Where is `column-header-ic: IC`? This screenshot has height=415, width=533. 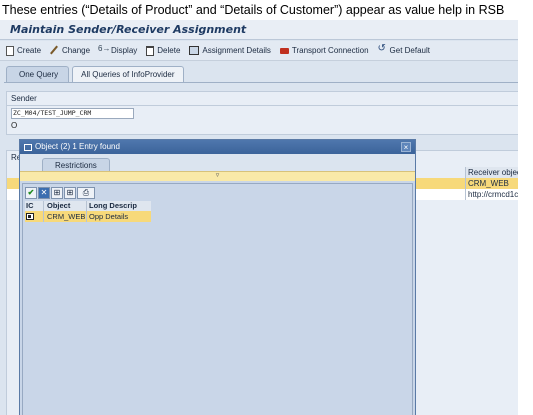
column-header-ic: IC is located at coordinates (34, 206).